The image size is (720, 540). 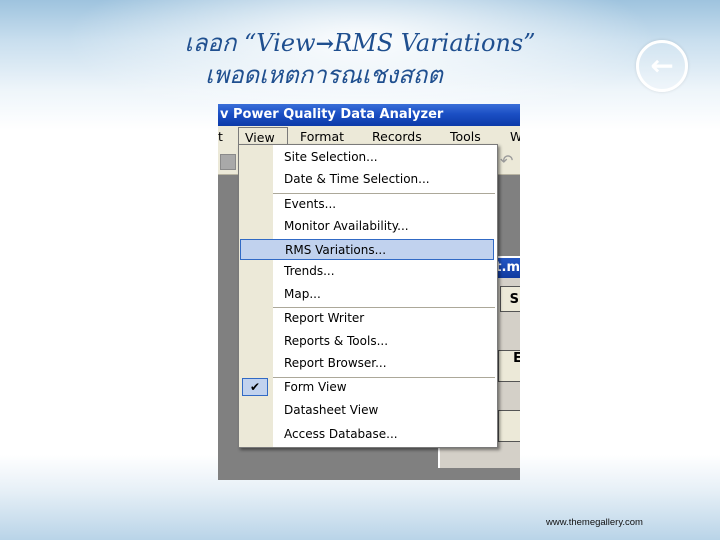 What do you see at coordinates (255, 387) in the screenshot?
I see `checkmark-icon: ✔` at bounding box center [255, 387].